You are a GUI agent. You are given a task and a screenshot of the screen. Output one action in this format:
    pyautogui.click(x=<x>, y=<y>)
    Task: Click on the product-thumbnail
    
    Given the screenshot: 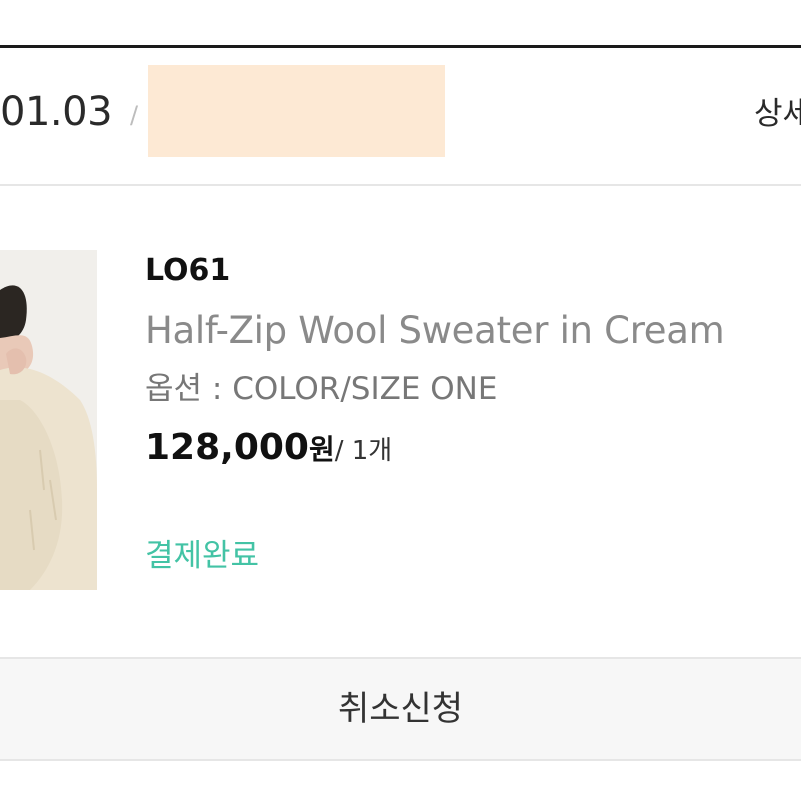 What is the action you would take?
    pyautogui.click(x=48, y=420)
    